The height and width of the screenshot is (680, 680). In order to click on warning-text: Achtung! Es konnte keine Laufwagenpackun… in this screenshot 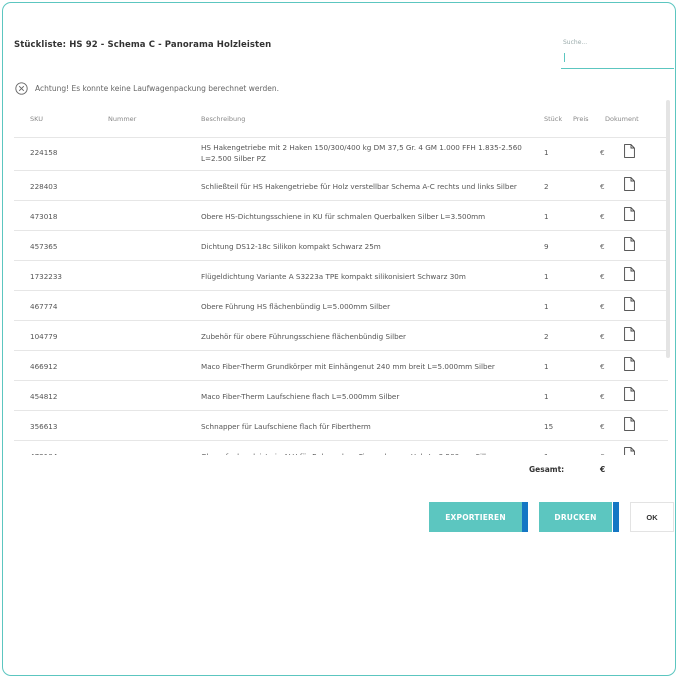, I will do `click(157, 88)`.